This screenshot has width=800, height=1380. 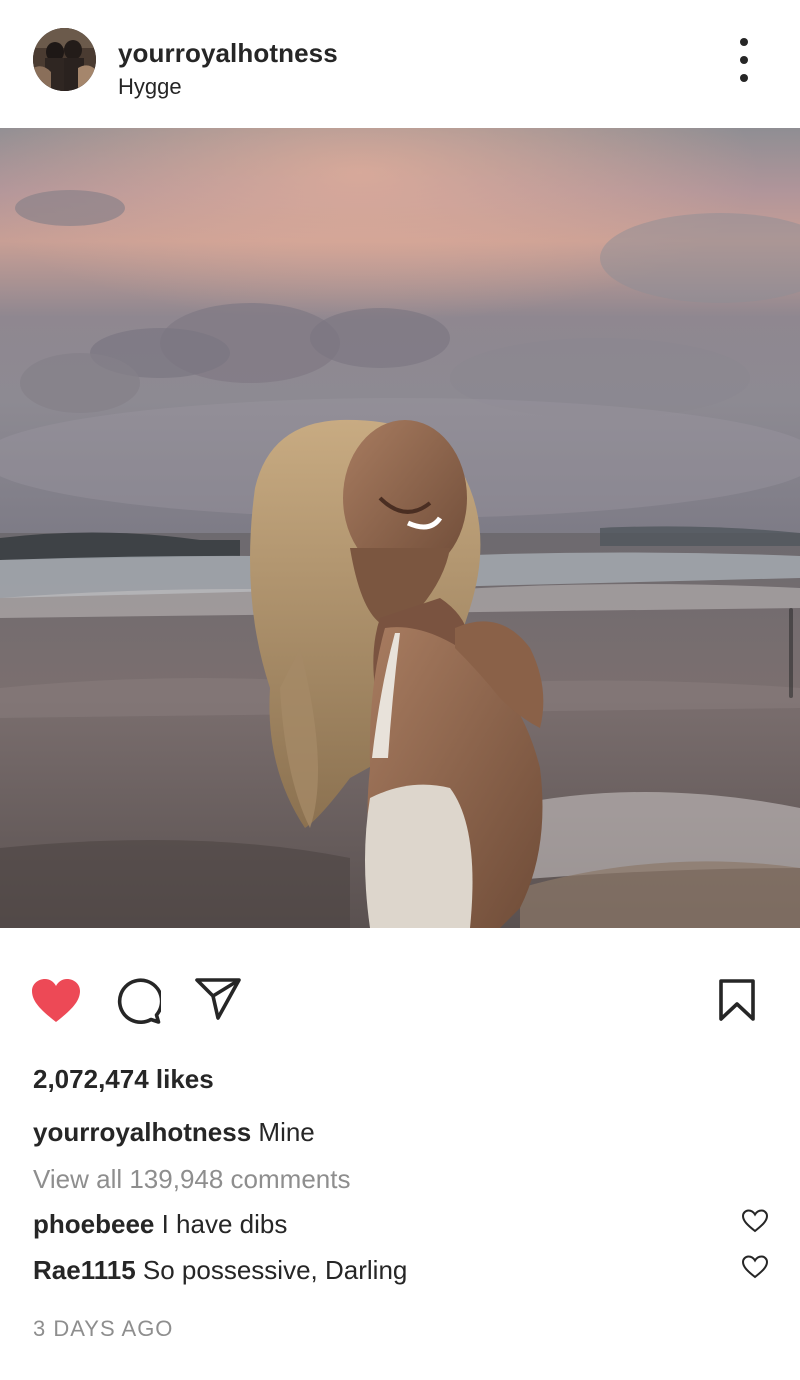 I want to click on comment-username: Rae1115, so click(x=84, y=1270).